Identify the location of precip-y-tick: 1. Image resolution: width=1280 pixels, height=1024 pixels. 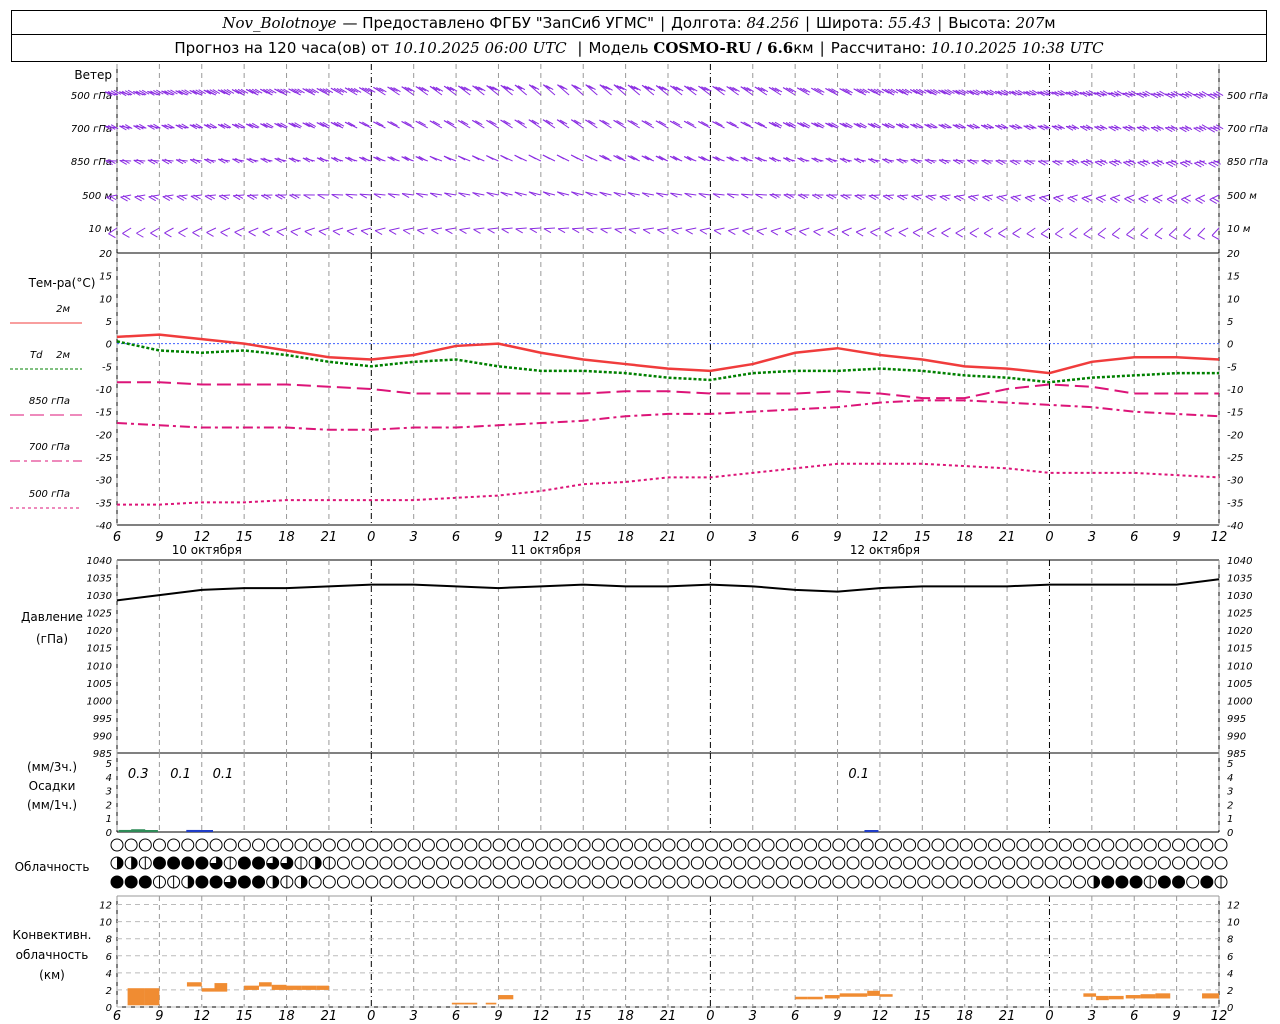
(109, 819).